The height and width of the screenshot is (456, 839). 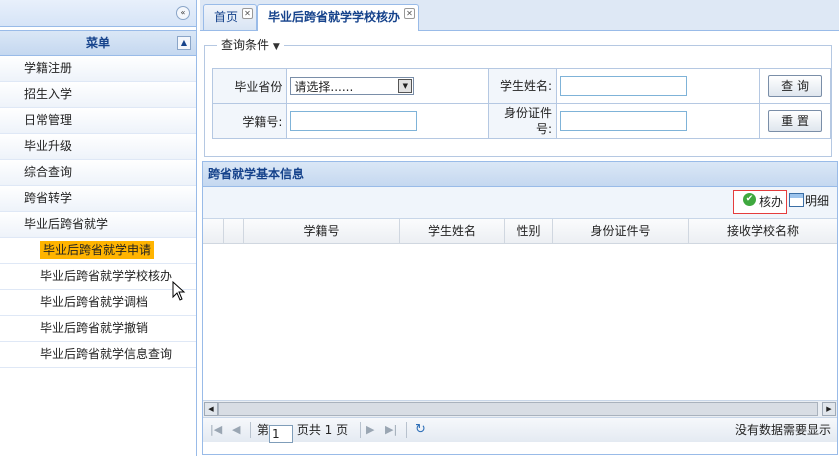 I want to click on province-select: 请选择...... ▼, so click(x=352, y=86).